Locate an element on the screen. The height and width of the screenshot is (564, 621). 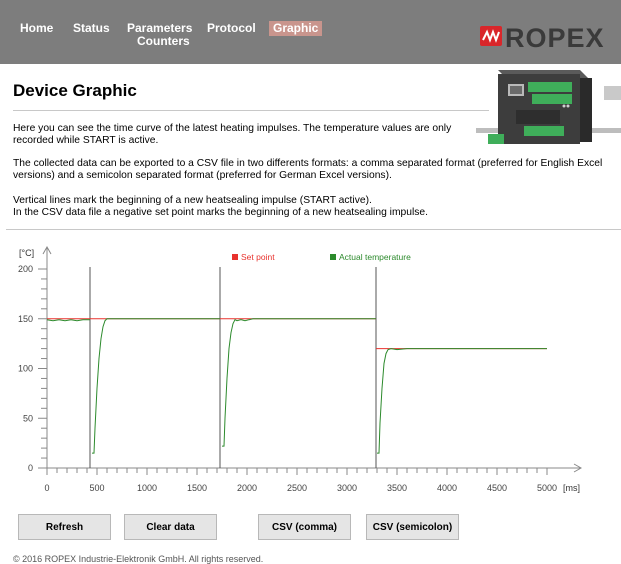
nav-graphic: Graphic is located at coordinates (296, 28).